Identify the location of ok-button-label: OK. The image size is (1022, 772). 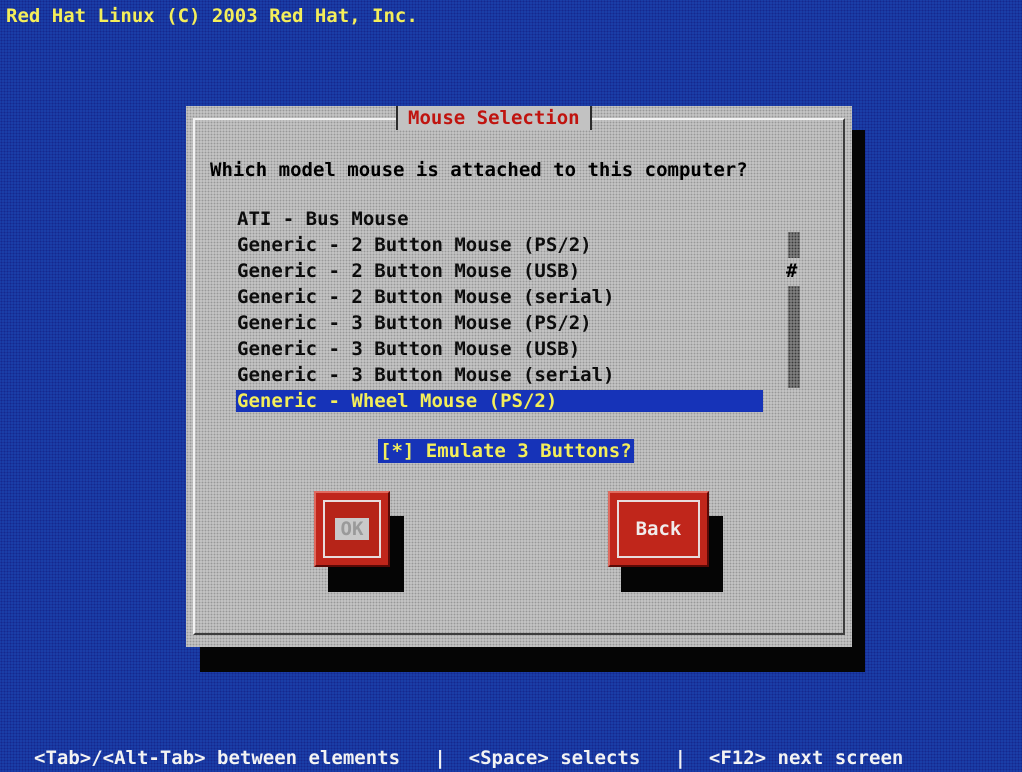
(352, 529).